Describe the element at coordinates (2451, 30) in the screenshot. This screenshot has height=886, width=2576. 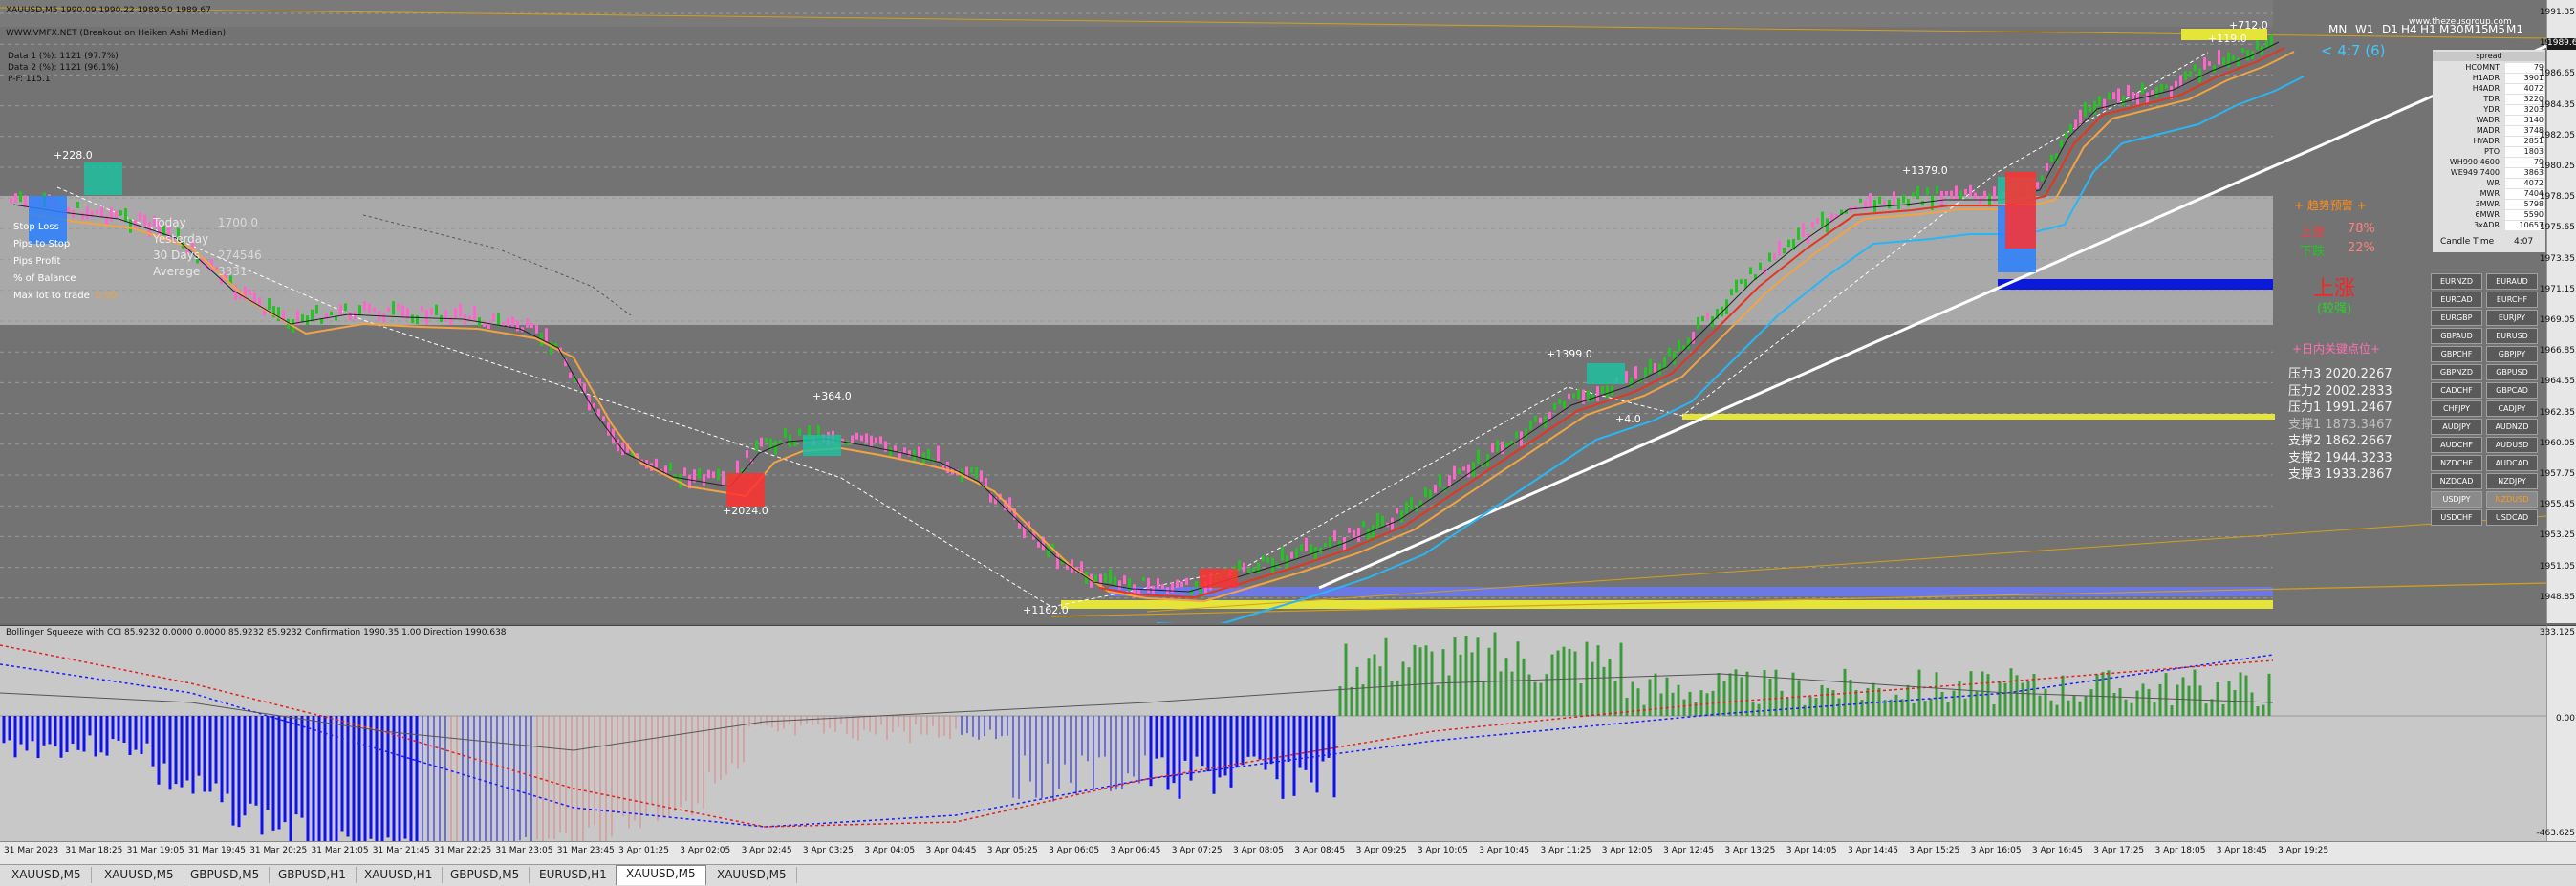
I see `timeframe-m30: M30` at that location.